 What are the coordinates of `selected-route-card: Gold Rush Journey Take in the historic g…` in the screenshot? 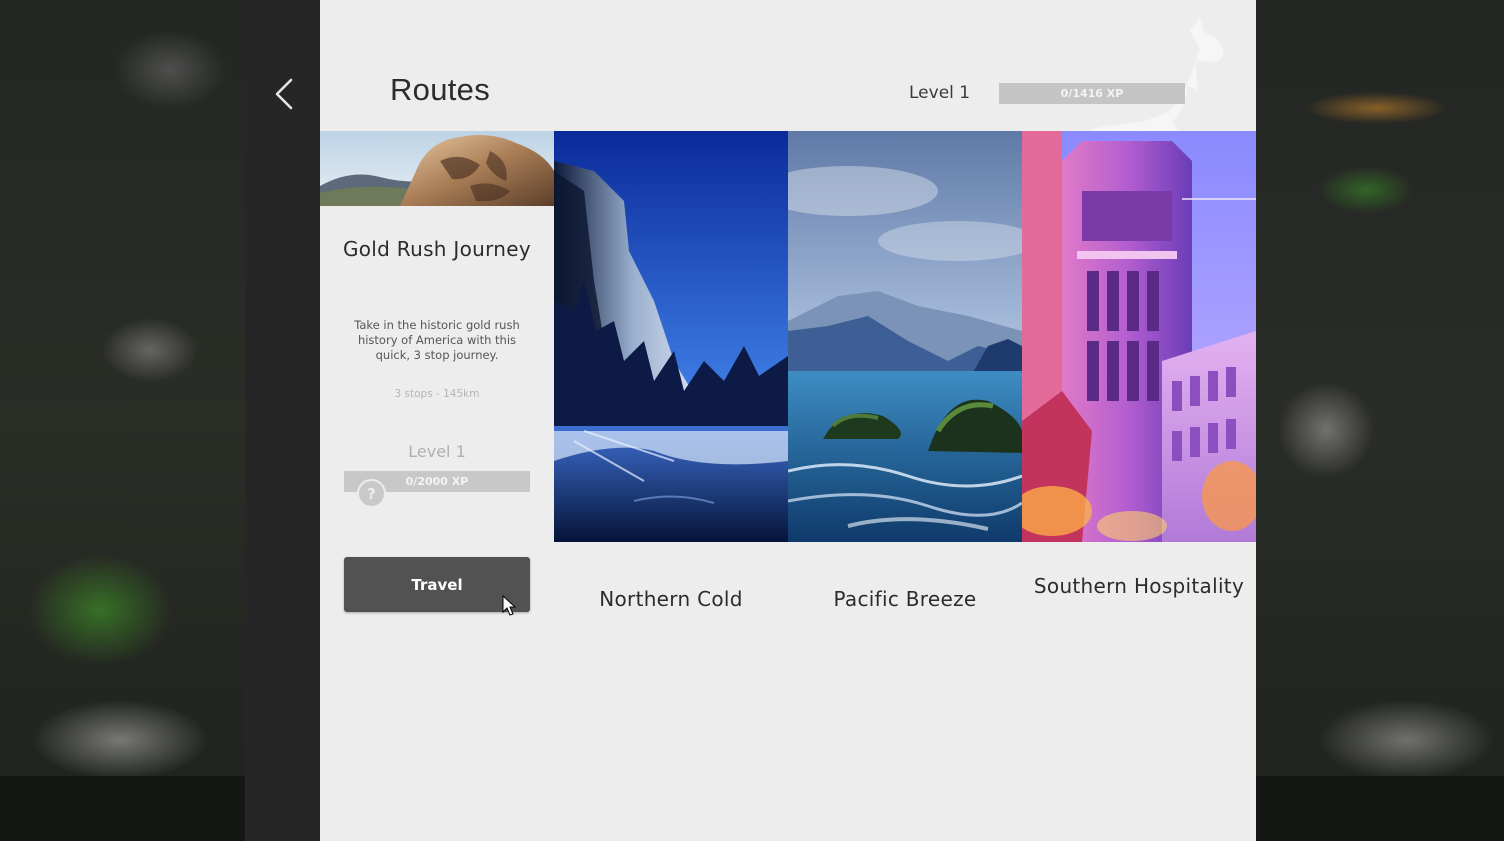 It's located at (437, 371).